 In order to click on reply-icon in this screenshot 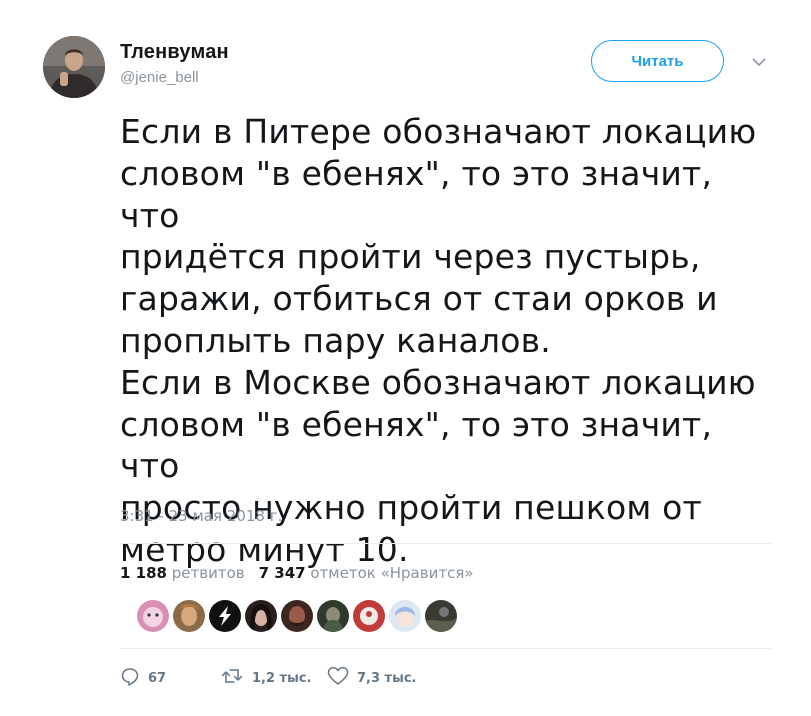, I will do `click(130, 678)`.